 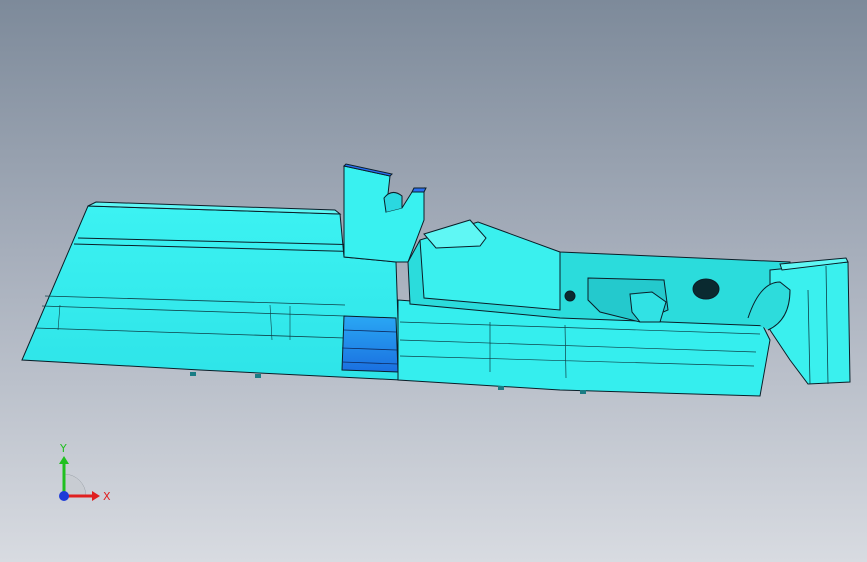 What do you see at coordinates (107, 496) in the screenshot?
I see `x-axis-label: X` at bounding box center [107, 496].